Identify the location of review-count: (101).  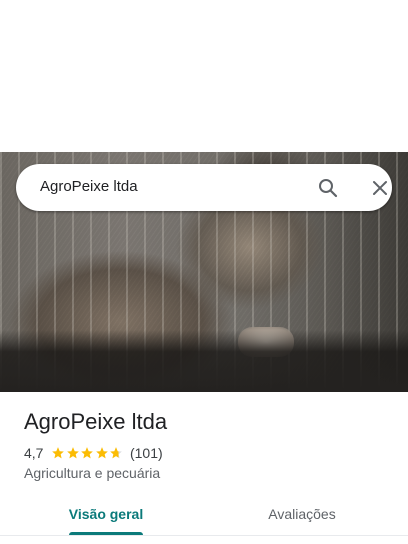
(146, 453).